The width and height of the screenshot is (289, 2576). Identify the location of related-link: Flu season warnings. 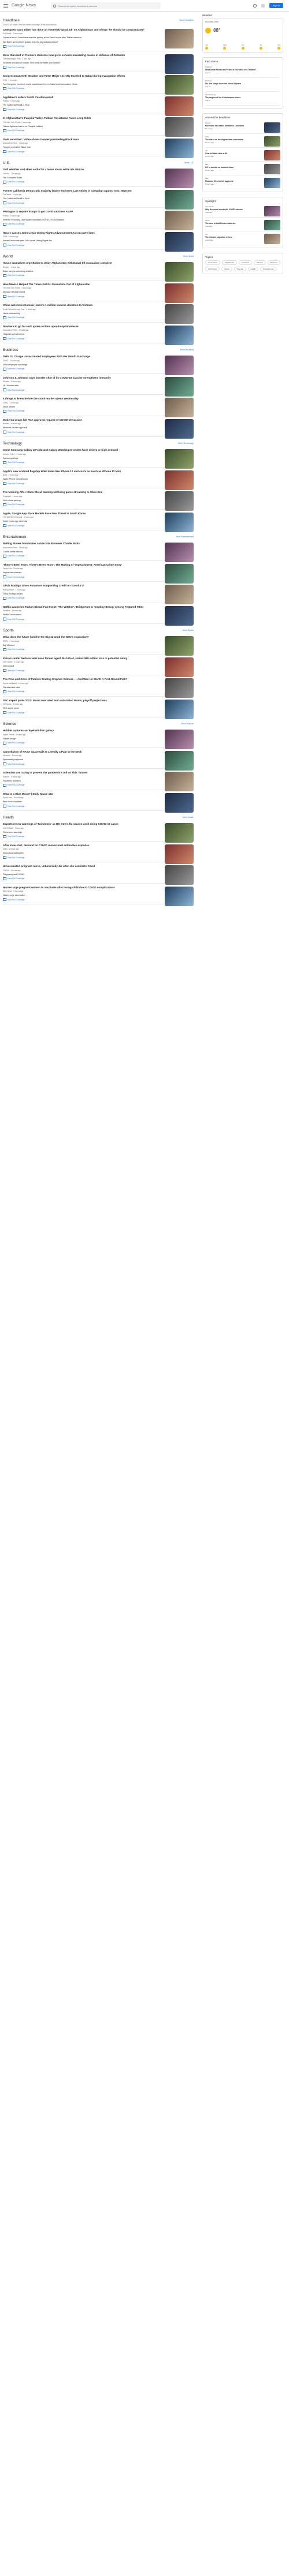
(72, 832).